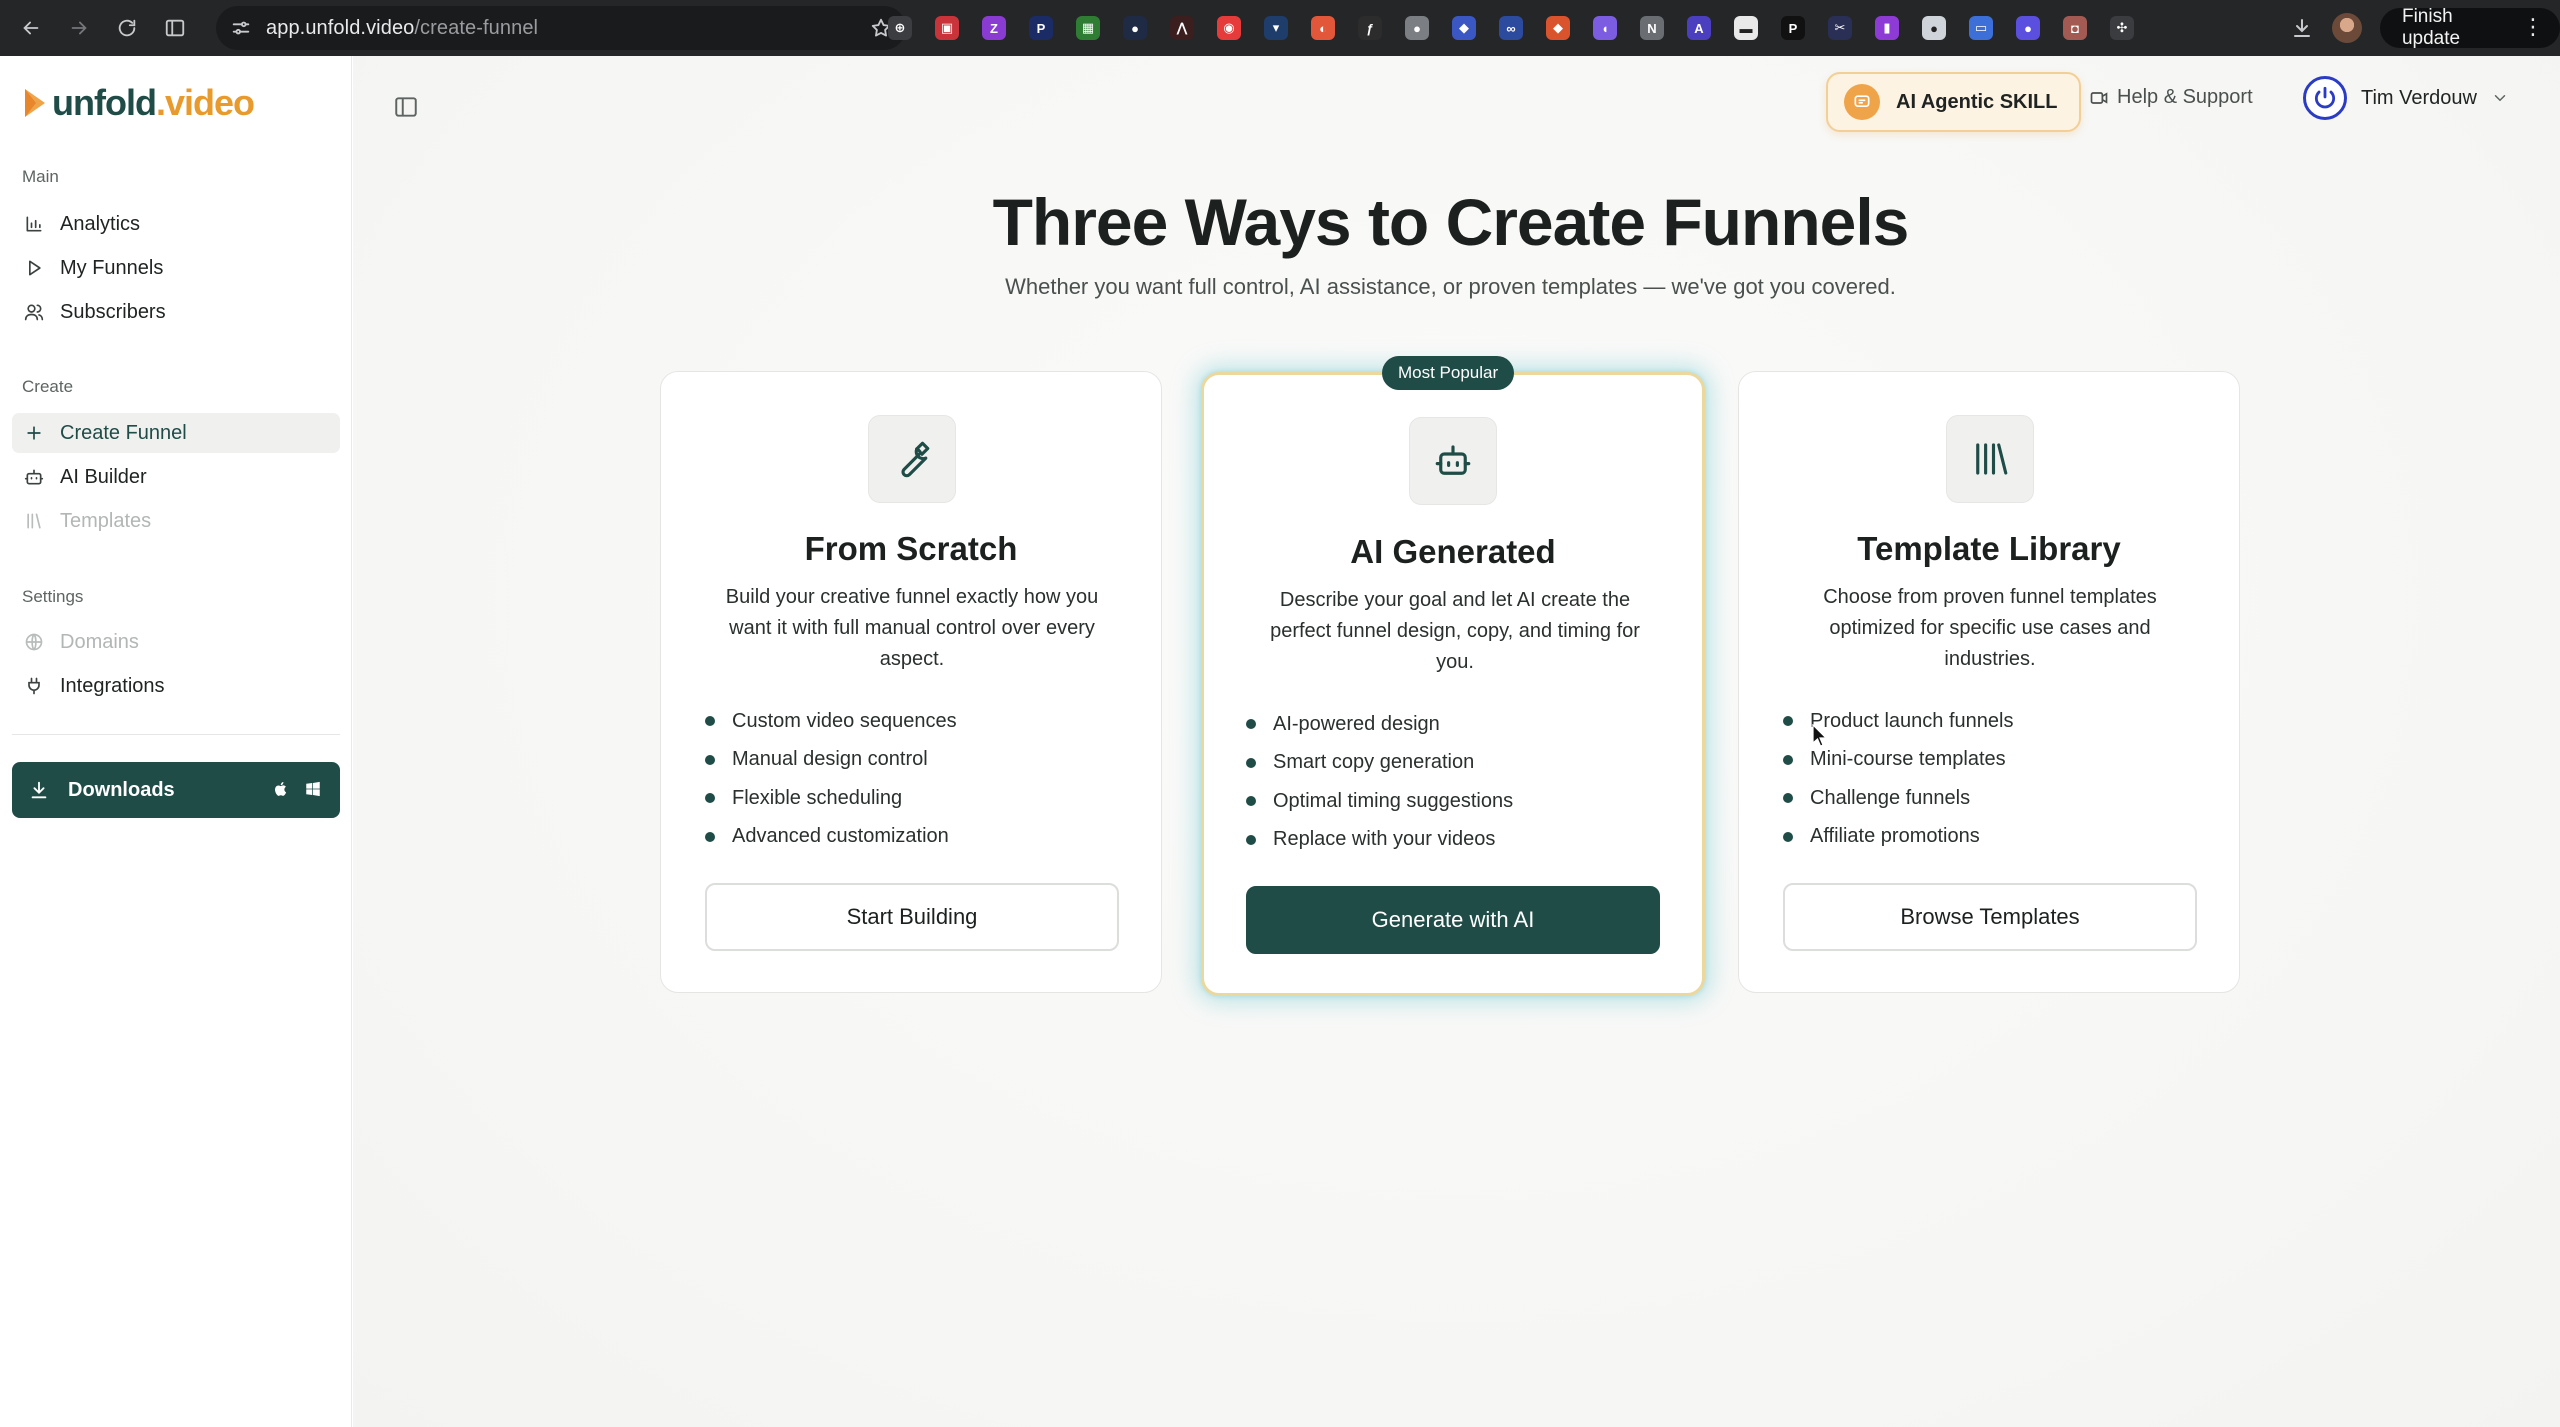  Describe the element at coordinates (900, 28) in the screenshot. I see `chrome-ext-icon: ⊕` at that location.